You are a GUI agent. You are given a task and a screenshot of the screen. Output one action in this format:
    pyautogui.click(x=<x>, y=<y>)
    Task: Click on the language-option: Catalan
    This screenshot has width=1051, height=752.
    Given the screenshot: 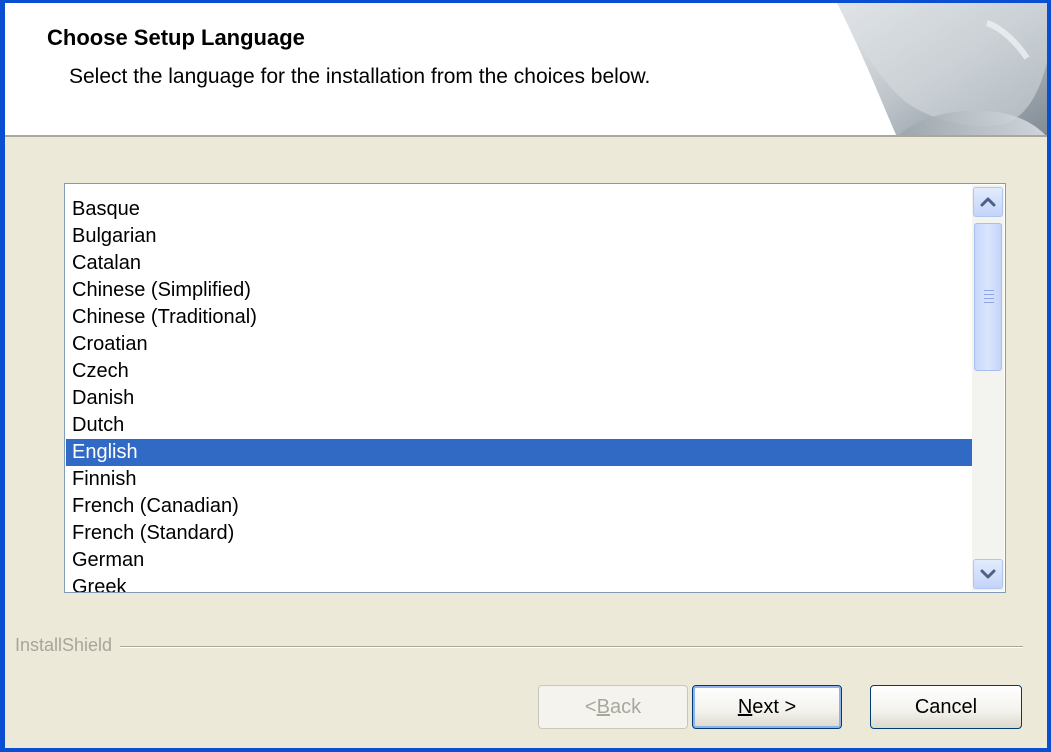 What is the action you would take?
    pyautogui.click(x=519, y=263)
    